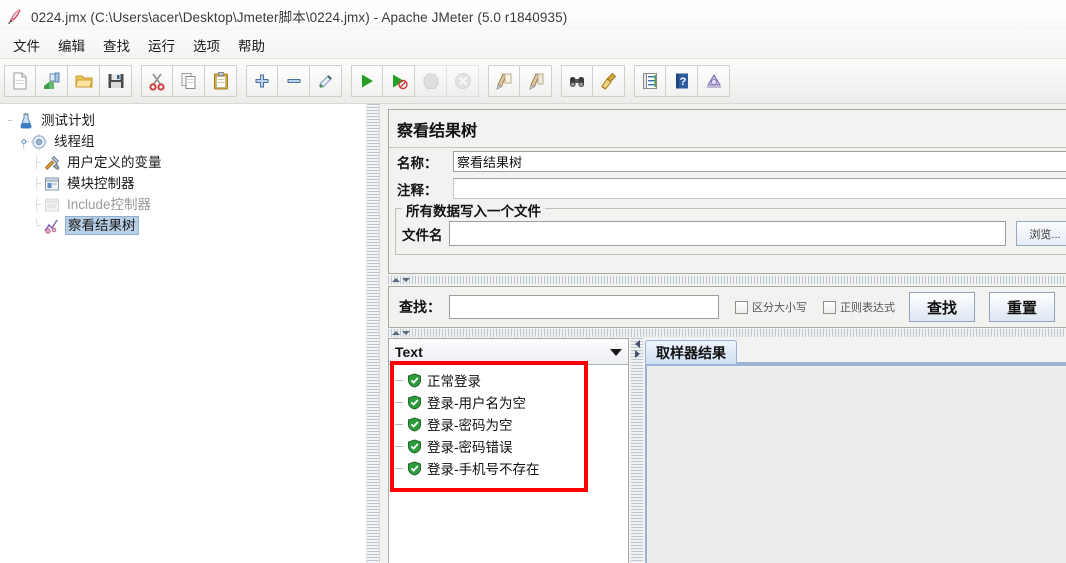  What do you see at coordinates (476, 403) in the screenshot?
I see `list-item-label: 登录-用户名为空` at bounding box center [476, 403].